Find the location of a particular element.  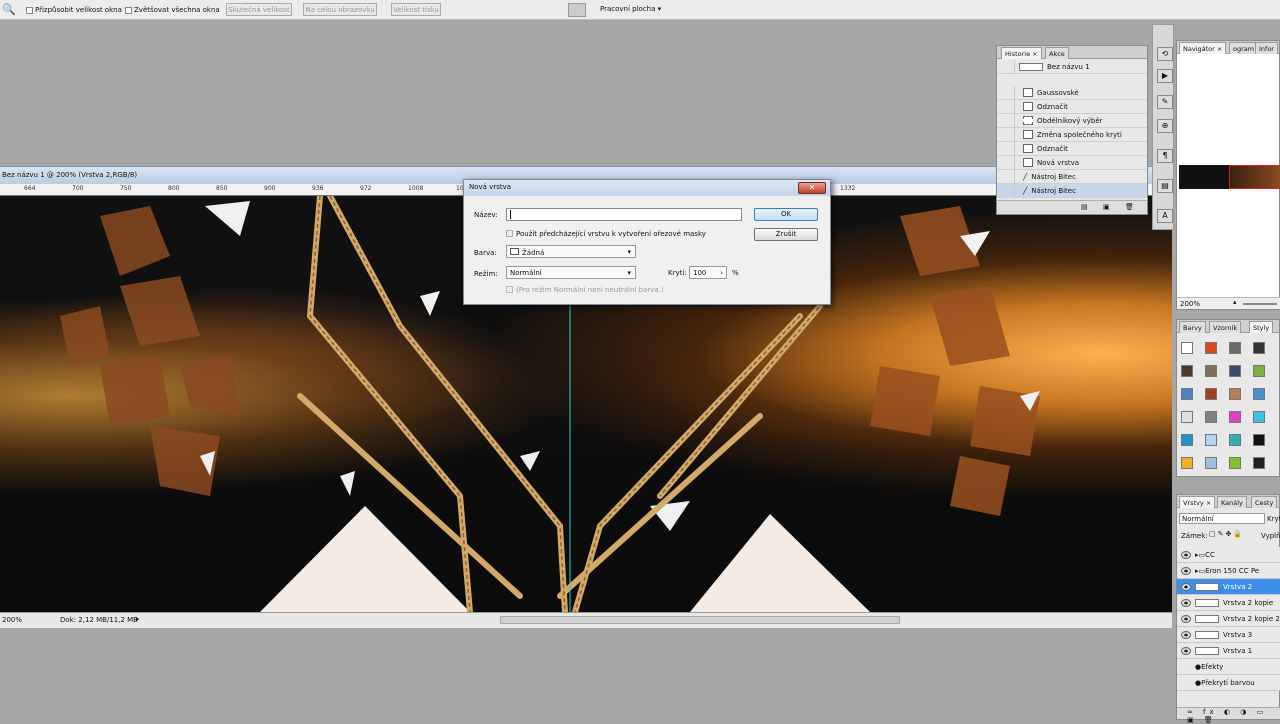

history-item: Obdélníkový výběr is located at coordinates (1072, 120).